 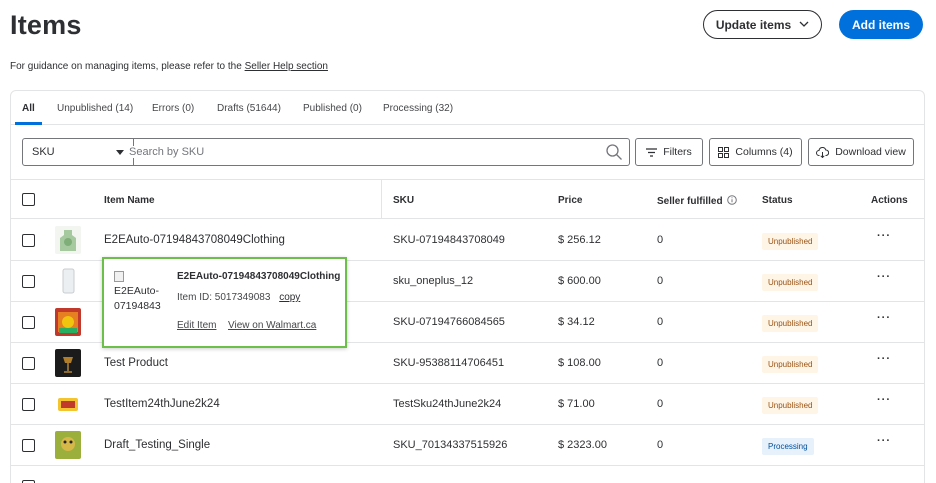 What do you see at coordinates (467, 474) in the screenshot?
I see `table-row` at bounding box center [467, 474].